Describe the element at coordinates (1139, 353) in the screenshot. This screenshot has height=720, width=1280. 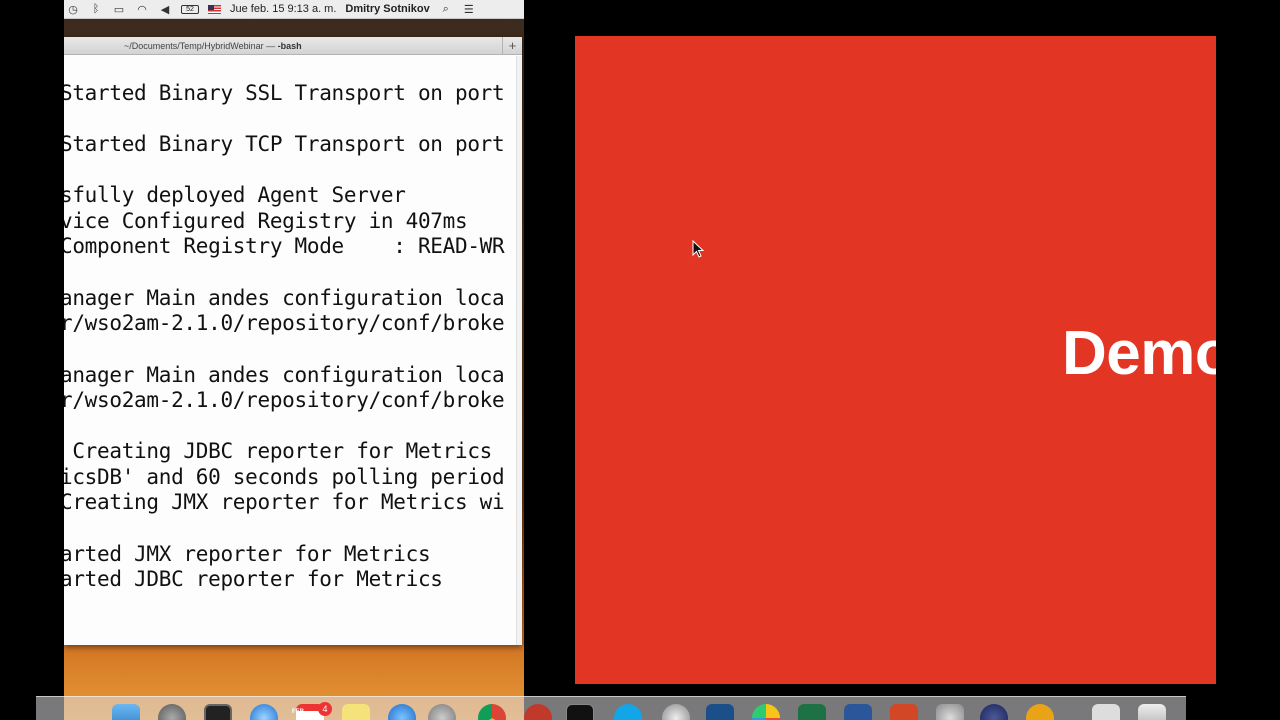
I see `slide-title: Demo` at that location.